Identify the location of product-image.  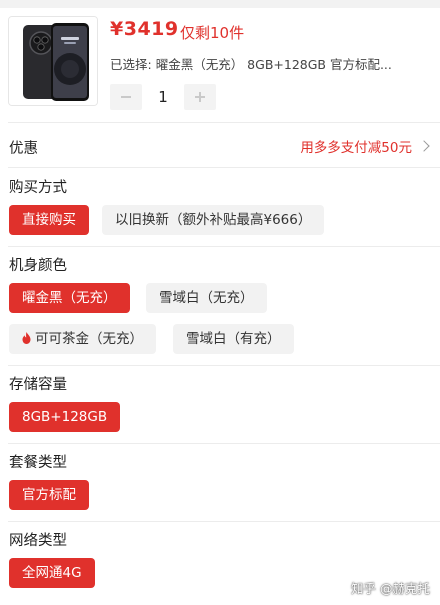
(53, 61).